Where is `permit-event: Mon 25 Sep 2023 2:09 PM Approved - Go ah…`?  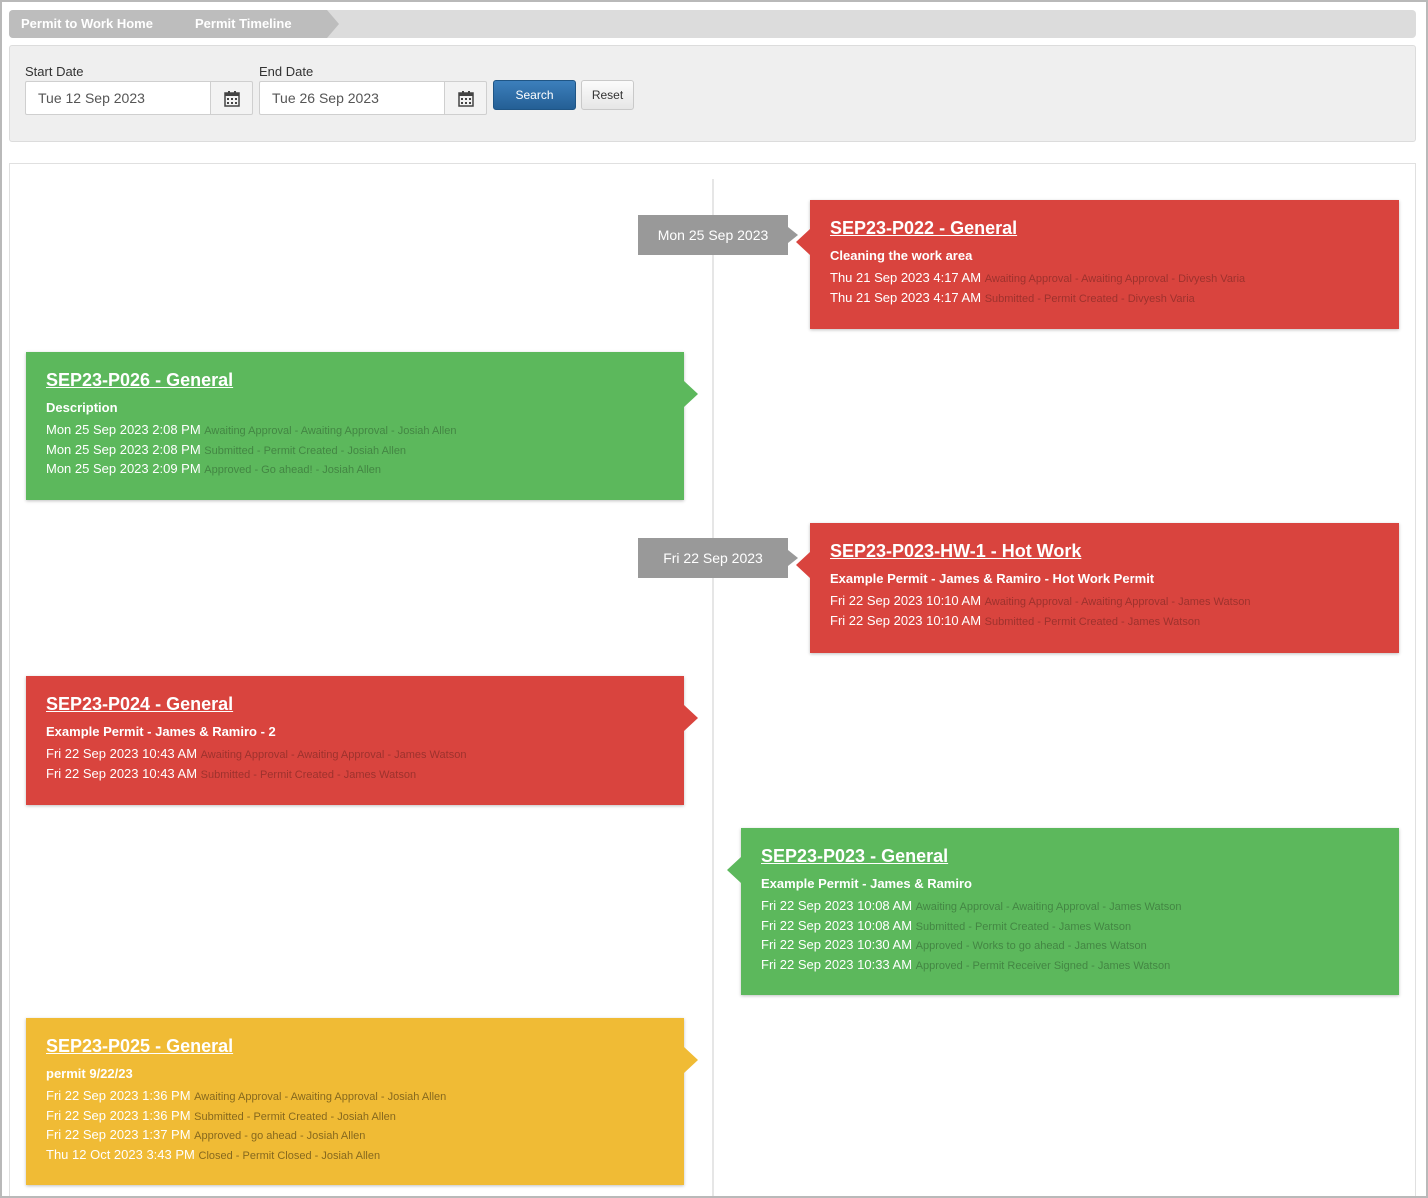
permit-event: Mon 25 Sep 2023 2:09 PM Approved - Go ah… is located at coordinates (355, 470).